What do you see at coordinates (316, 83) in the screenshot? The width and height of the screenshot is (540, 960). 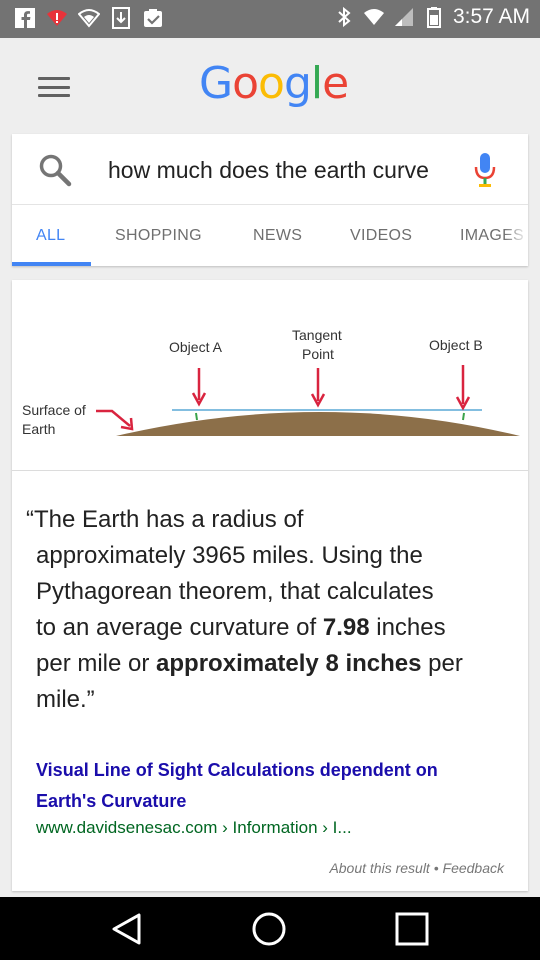 I see `logo-letter: l` at bounding box center [316, 83].